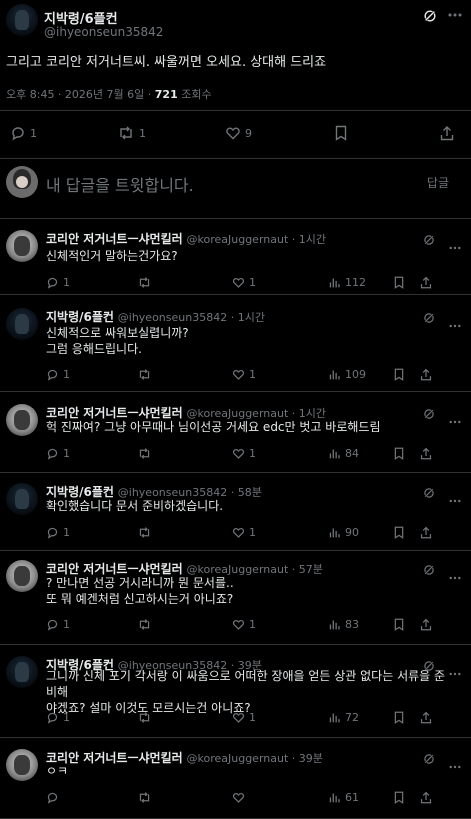 This screenshot has height=819, width=471. What do you see at coordinates (343, 624) in the screenshot?
I see `views-button: 83` at bounding box center [343, 624].